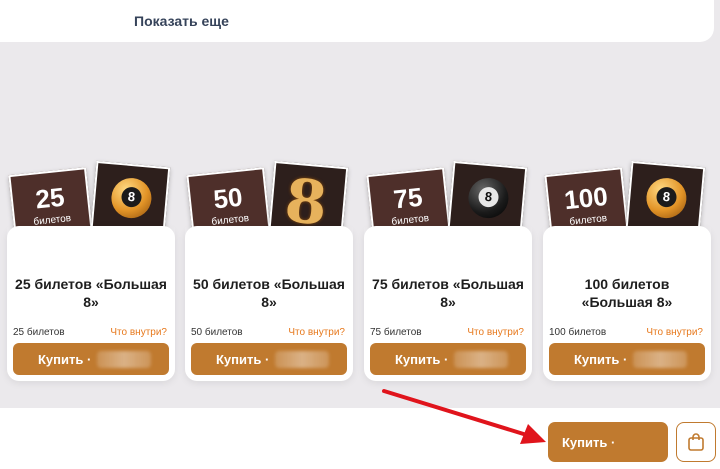  I want to click on shopping-bag-icon, so click(696, 442).